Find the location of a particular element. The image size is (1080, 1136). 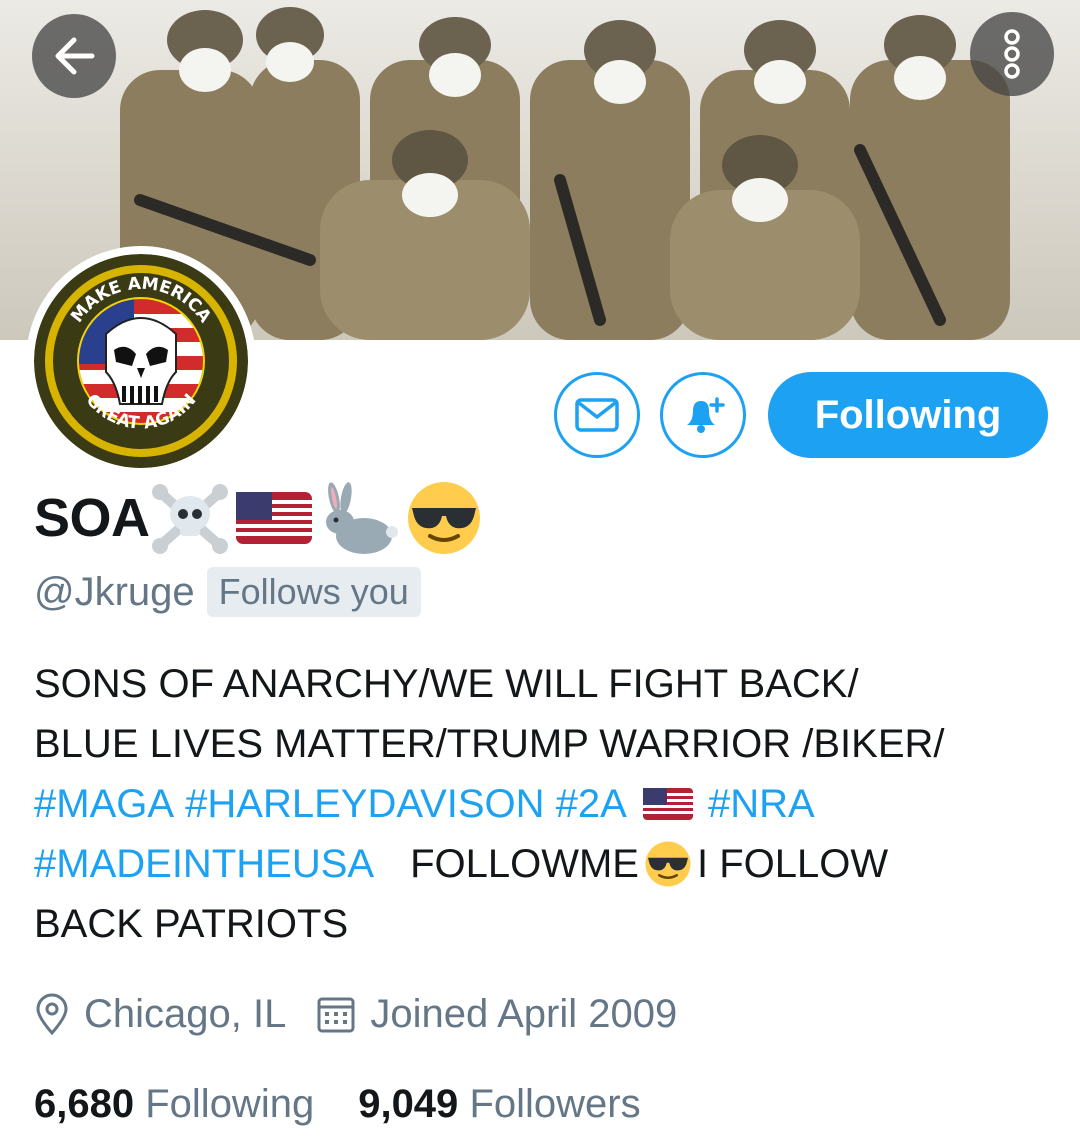

followers-count-link: 9,049 Followers is located at coordinates (499, 1104).